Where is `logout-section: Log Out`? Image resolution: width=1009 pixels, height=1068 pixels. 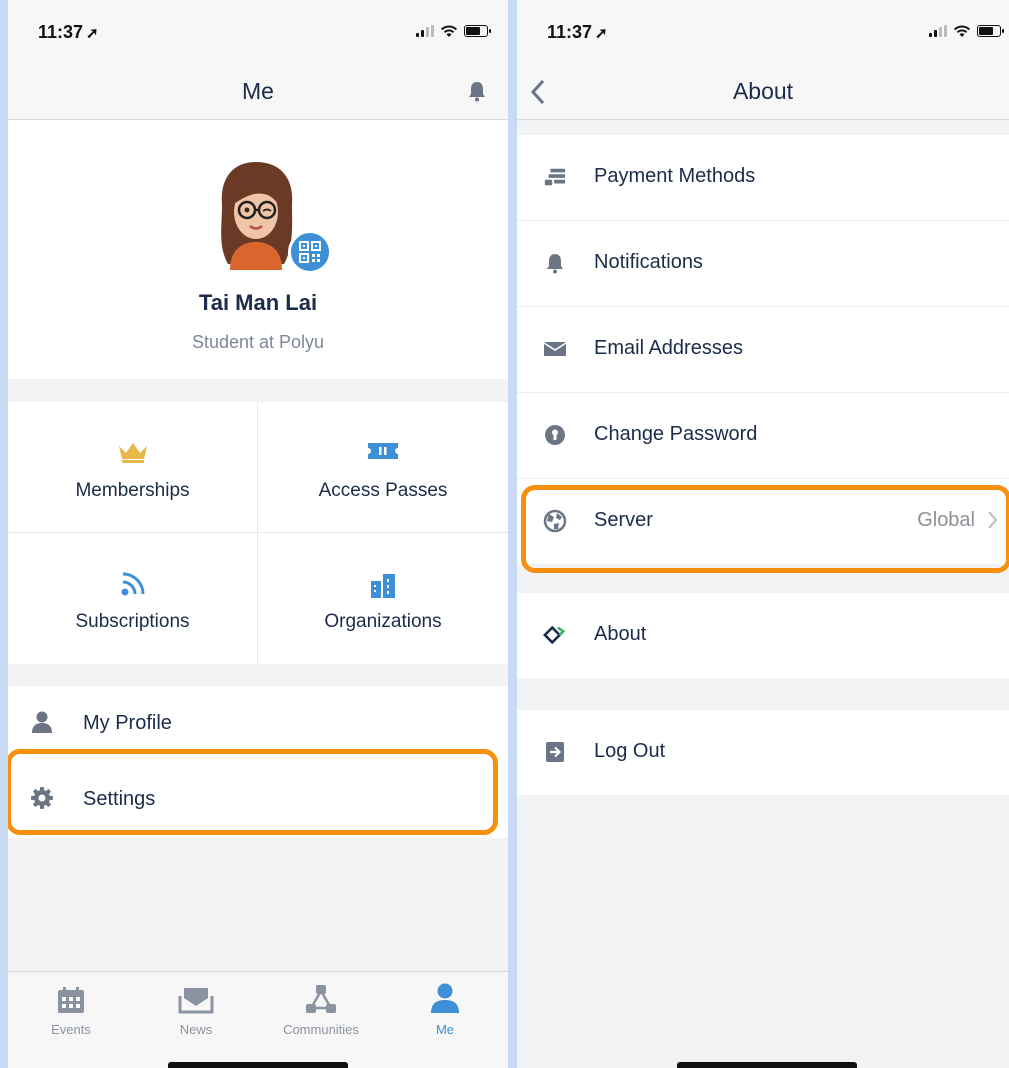
logout-section: Log Out is located at coordinates (763, 752).